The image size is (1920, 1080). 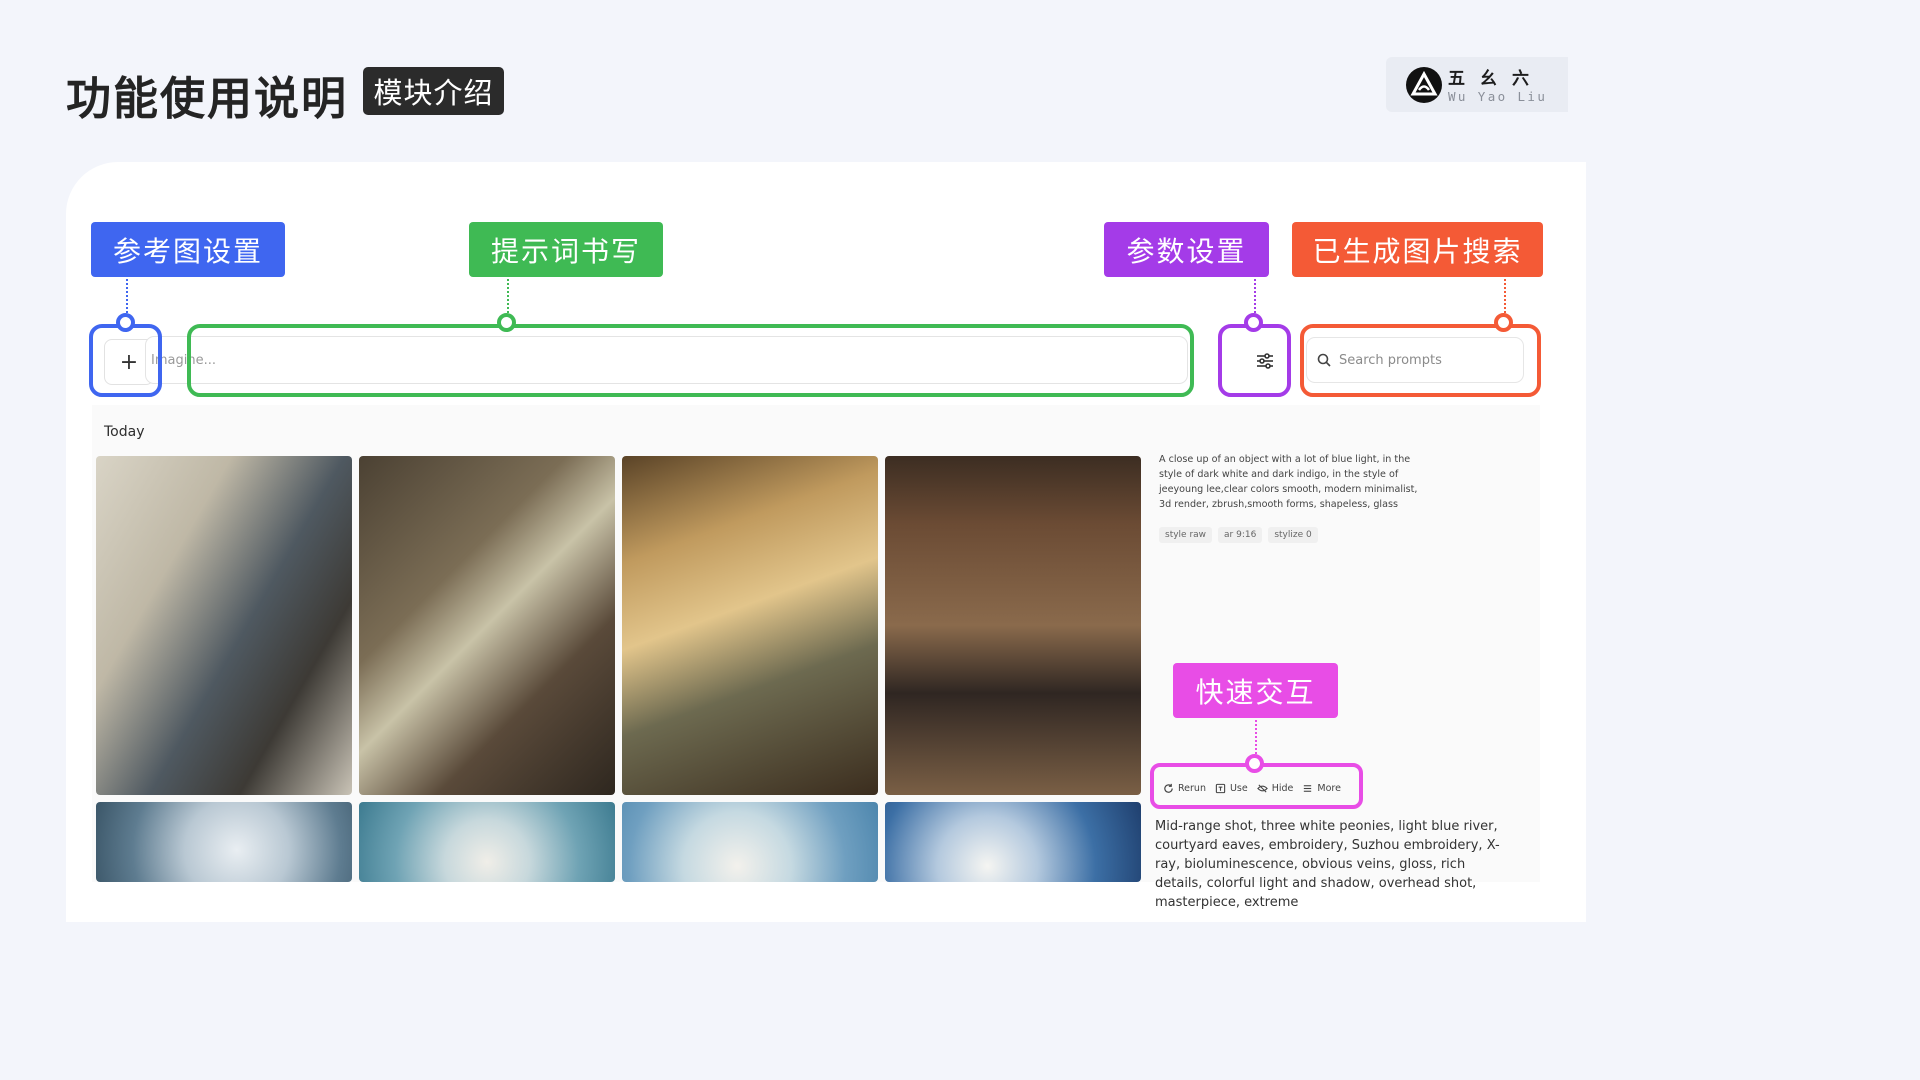 I want to click on brand-logo: 五幺六 Wu Yao Liu, so click(x=1477, y=84).